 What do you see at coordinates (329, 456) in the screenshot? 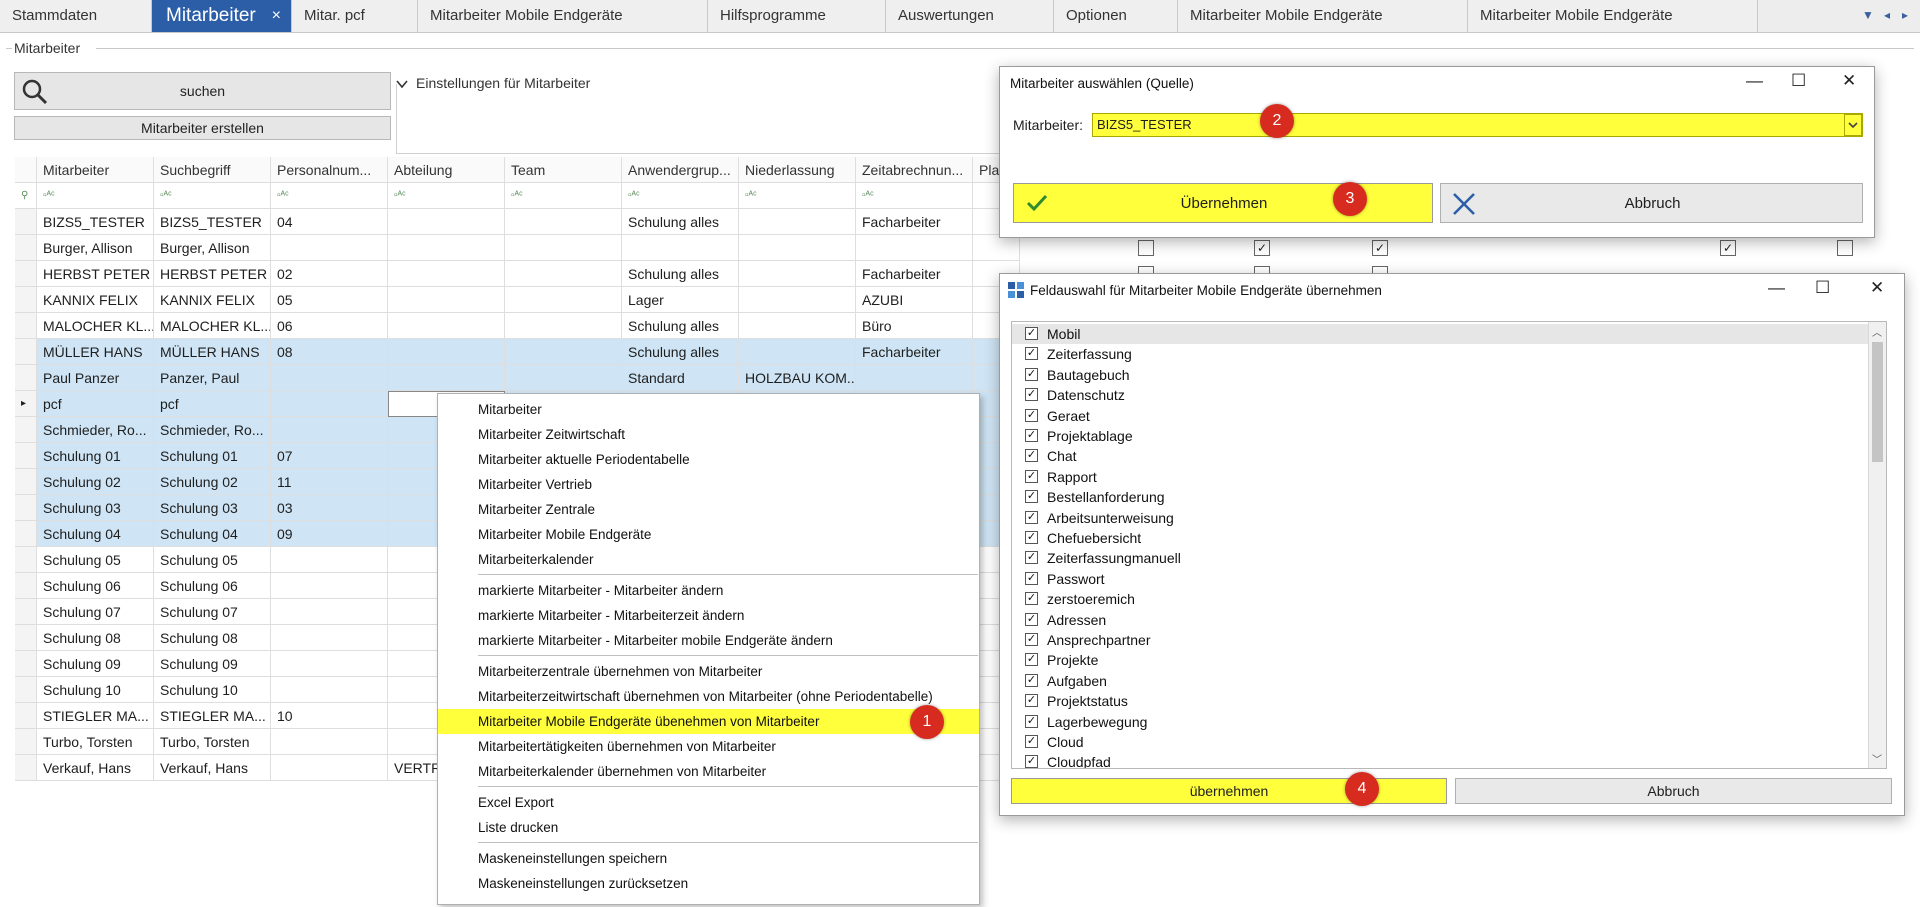
I see `table-cell: 07` at bounding box center [329, 456].